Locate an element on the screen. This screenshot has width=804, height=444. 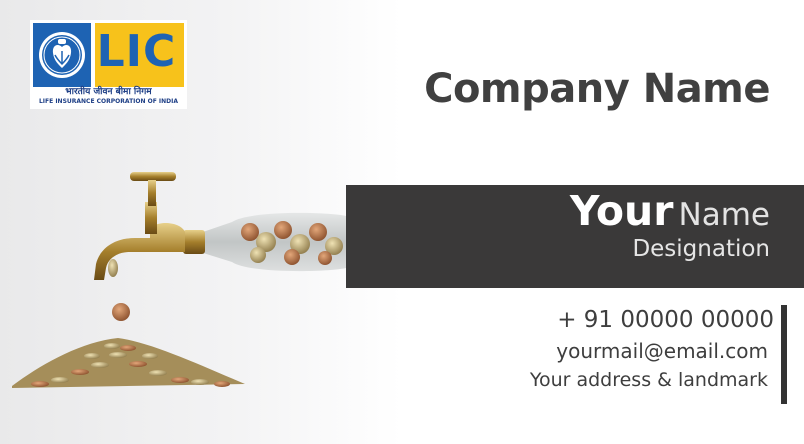
person-first-name: Your is located at coordinates (621, 211).